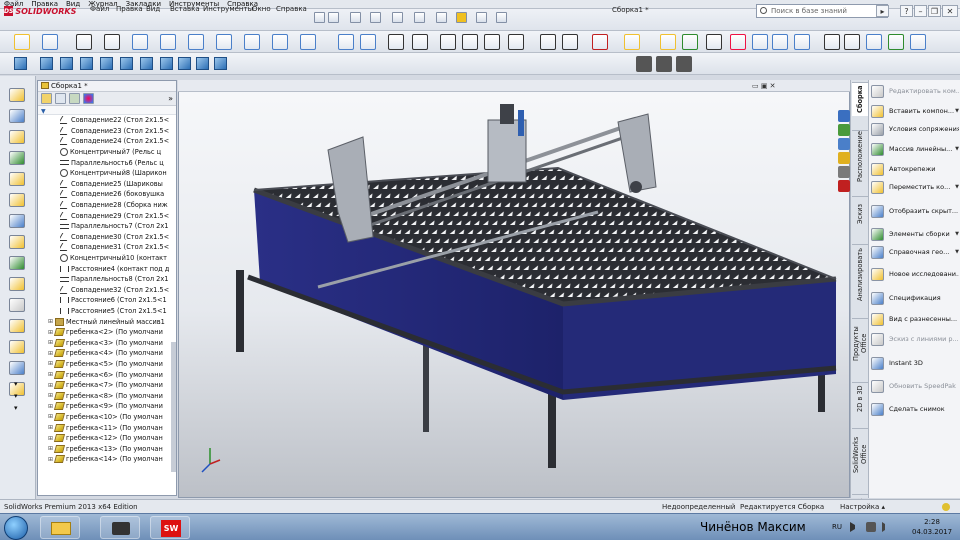  What do you see at coordinates (16, 528) in the screenshot?
I see `start-button` at bounding box center [16, 528].